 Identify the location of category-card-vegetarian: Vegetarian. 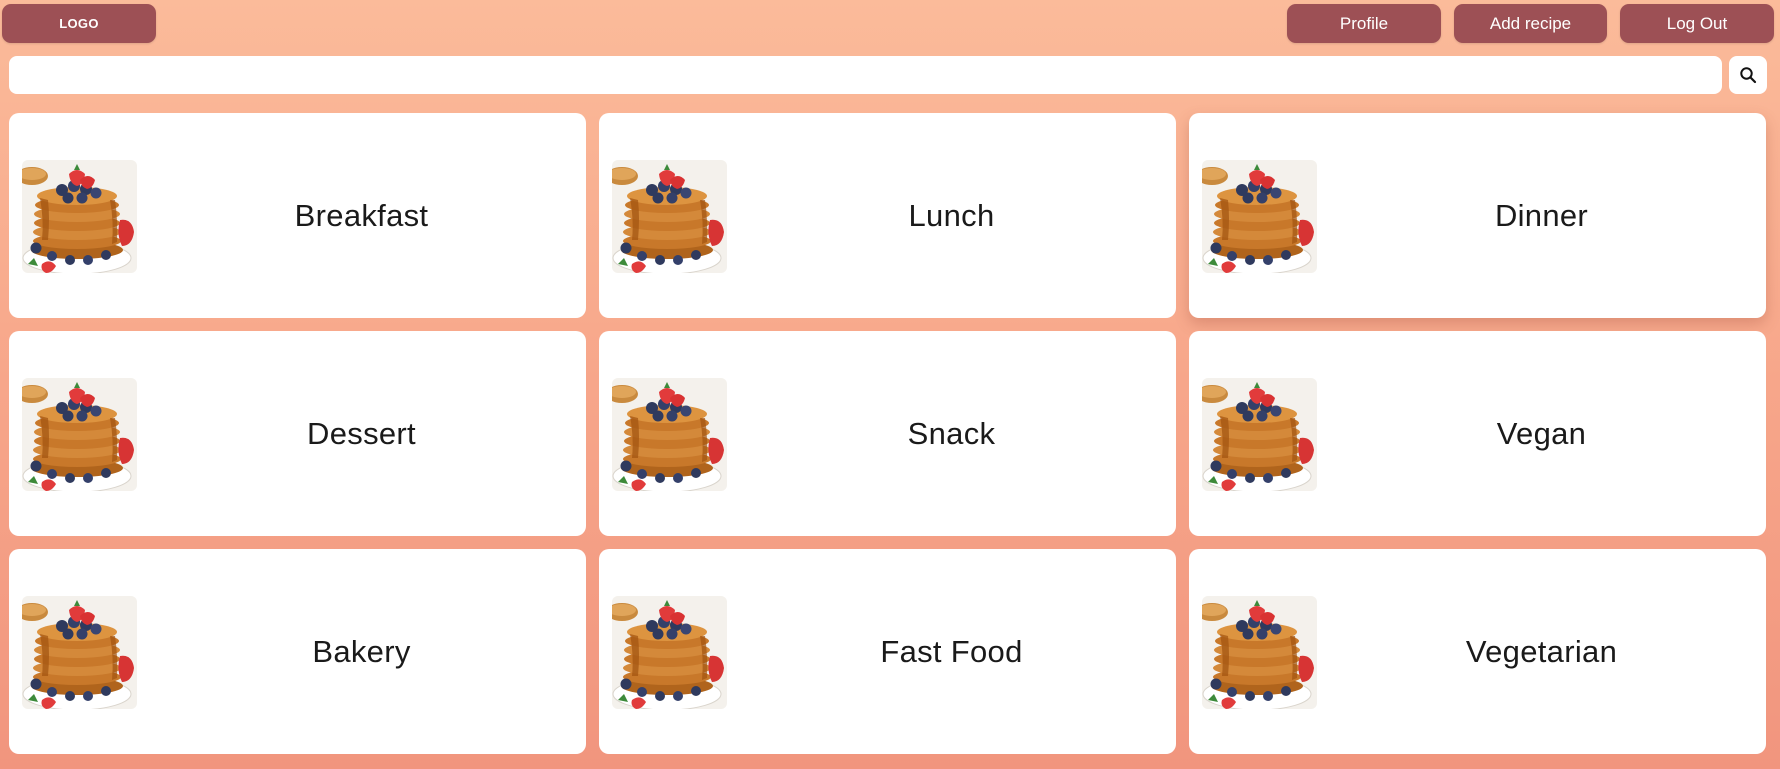
(1477, 651).